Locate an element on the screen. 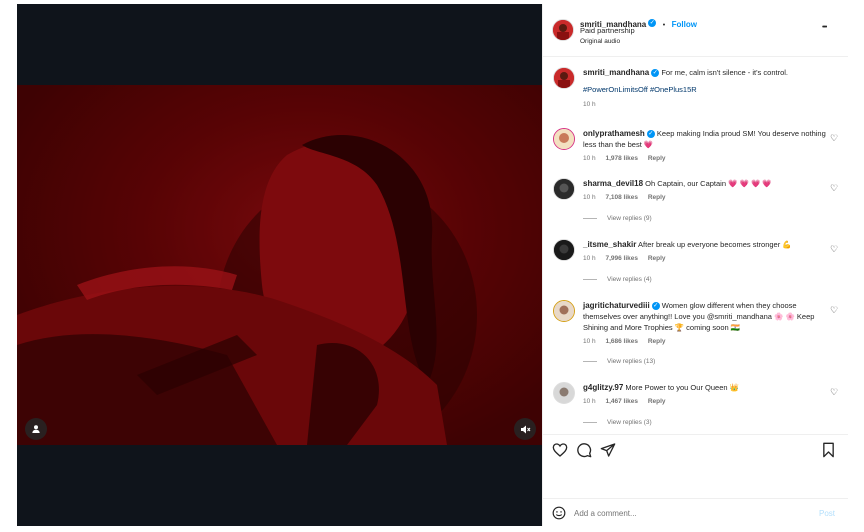  caption-time: 10 h is located at coordinates (589, 104).